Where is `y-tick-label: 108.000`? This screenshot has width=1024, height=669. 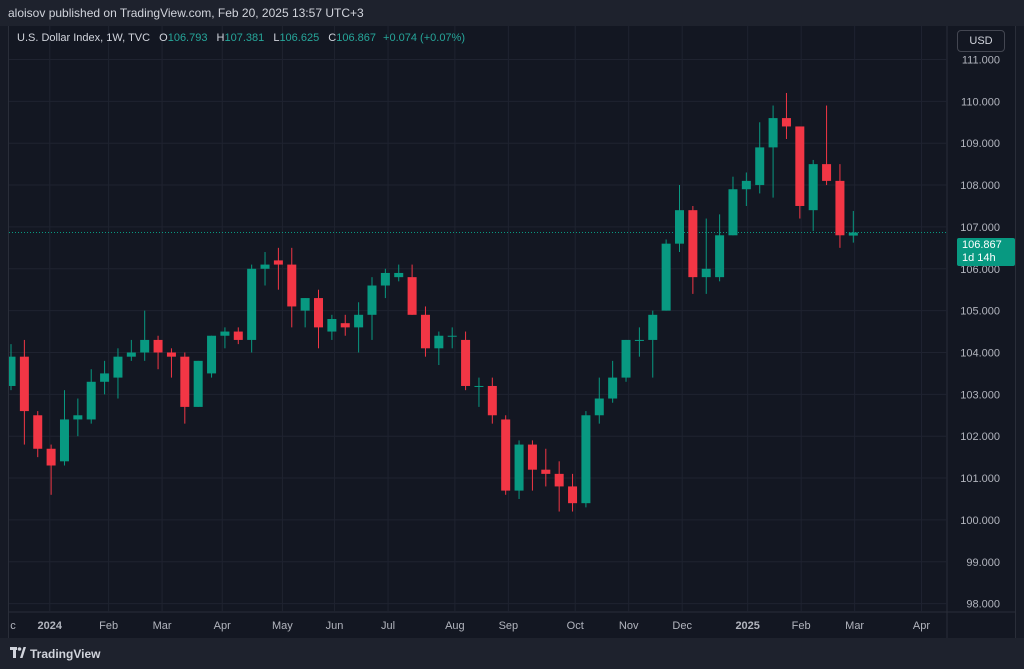 y-tick-label: 108.000 is located at coordinates (980, 186).